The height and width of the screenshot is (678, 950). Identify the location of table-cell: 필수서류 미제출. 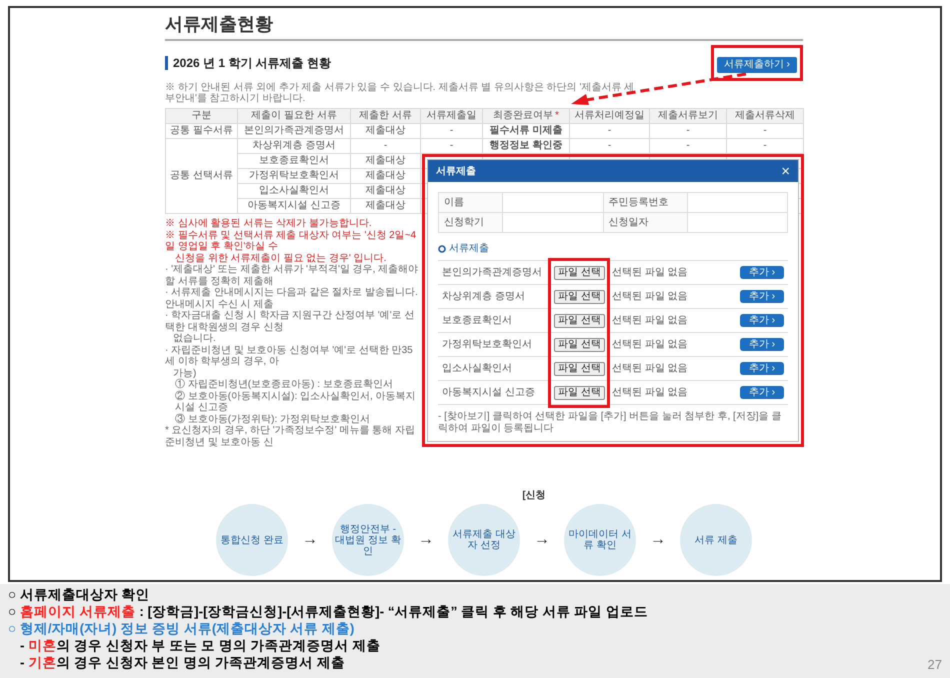
(526, 130).